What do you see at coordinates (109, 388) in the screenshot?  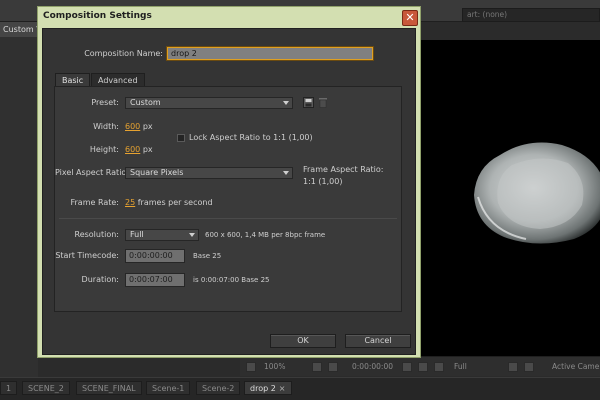 I see `timeline-tab: SCENE_FINAL` at bounding box center [109, 388].